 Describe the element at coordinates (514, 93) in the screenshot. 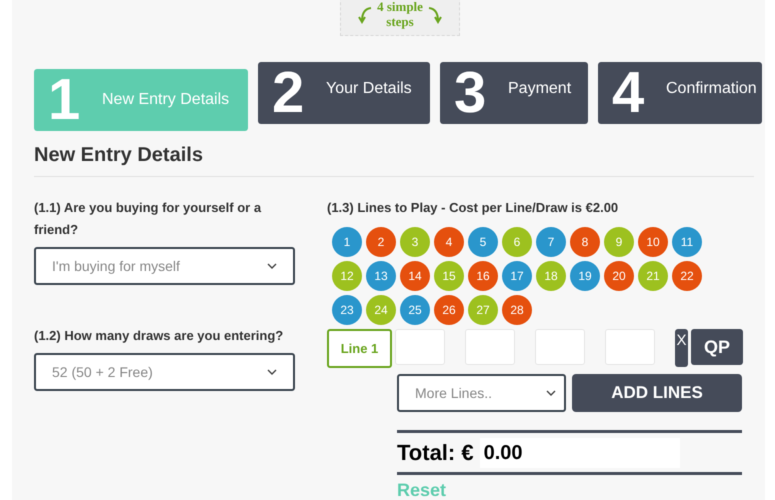

I see `step-tab: 3 Payment` at that location.